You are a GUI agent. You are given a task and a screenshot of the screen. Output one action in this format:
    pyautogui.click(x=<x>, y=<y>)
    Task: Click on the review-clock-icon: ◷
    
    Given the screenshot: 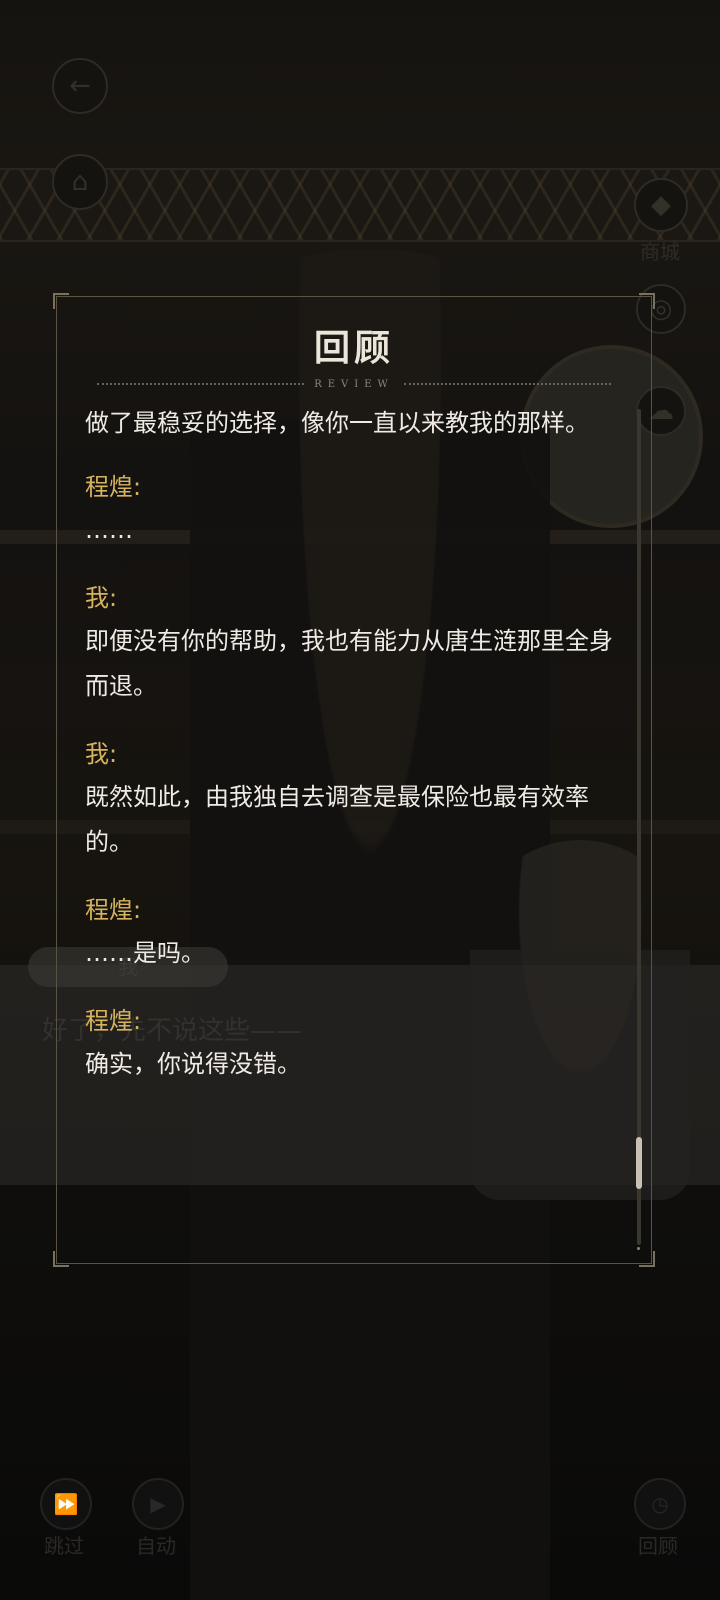 What is the action you would take?
    pyautogui.click(x=660, y=1504)
    